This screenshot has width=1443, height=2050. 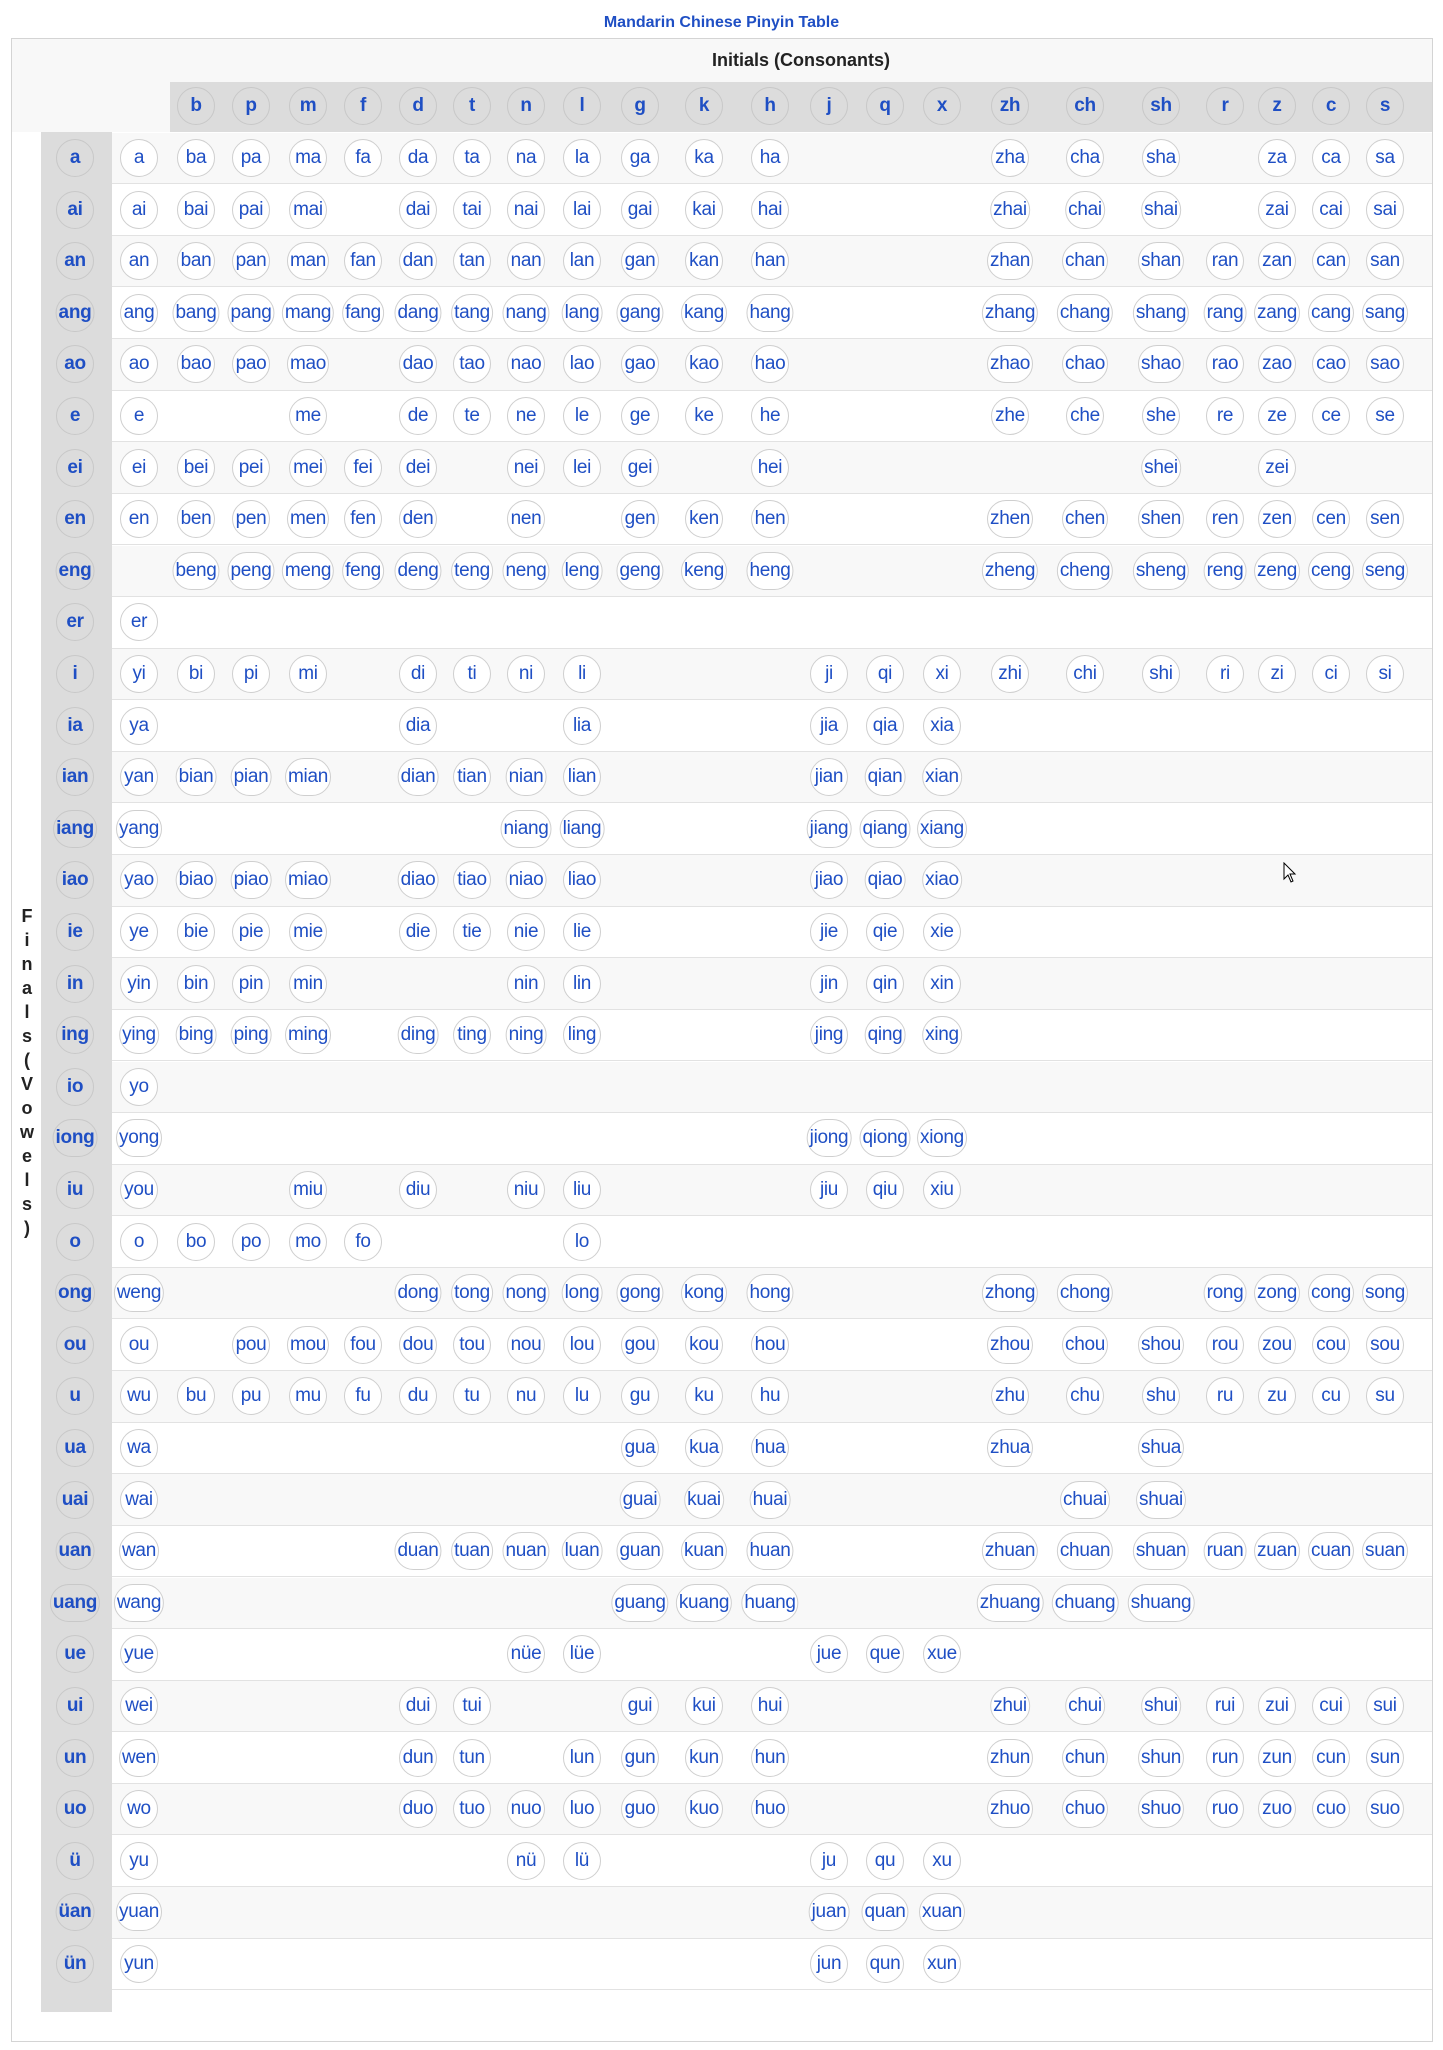 What do you see at coordinates (251, 983) in the screenshot?
I see `syllable-pin: pin` at bounding box center [251, 983].